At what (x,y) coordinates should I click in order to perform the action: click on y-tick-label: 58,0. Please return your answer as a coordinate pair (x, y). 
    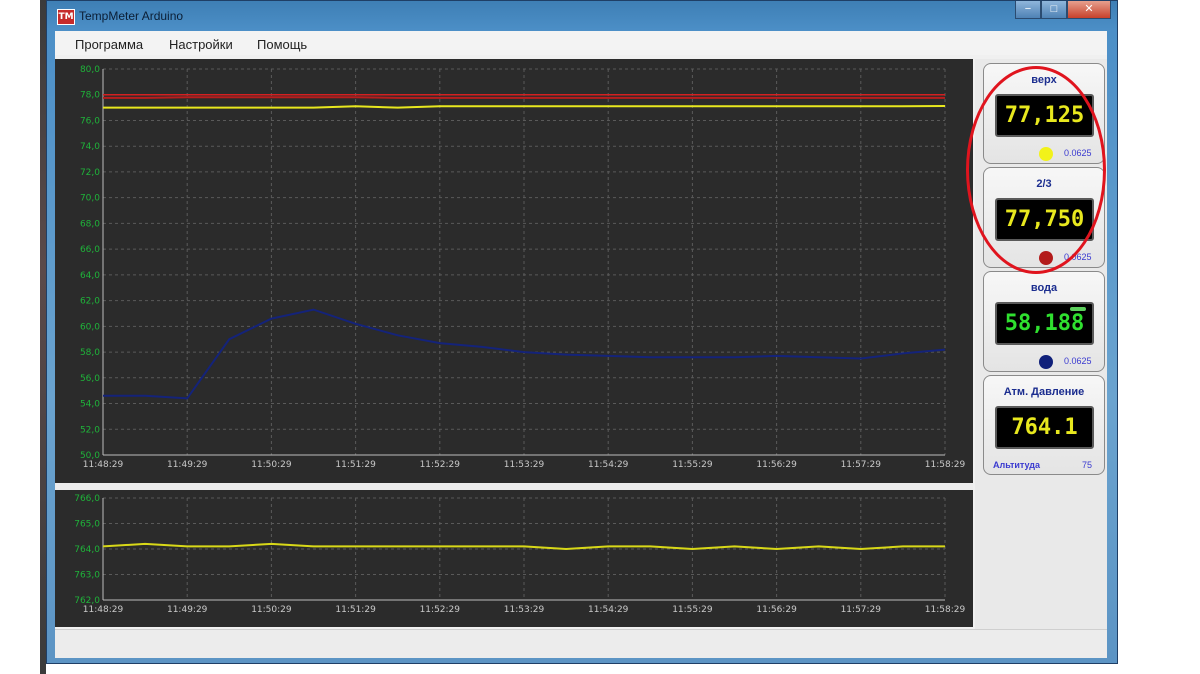
    Looking at the image, I should click on (90, 353).